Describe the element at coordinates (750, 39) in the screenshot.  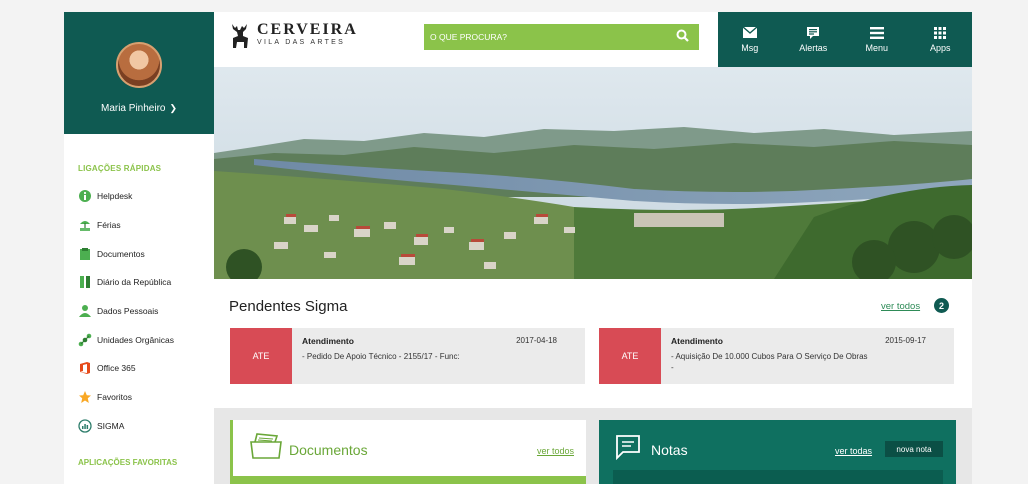
I see `nav-msg: Msg` at that location.